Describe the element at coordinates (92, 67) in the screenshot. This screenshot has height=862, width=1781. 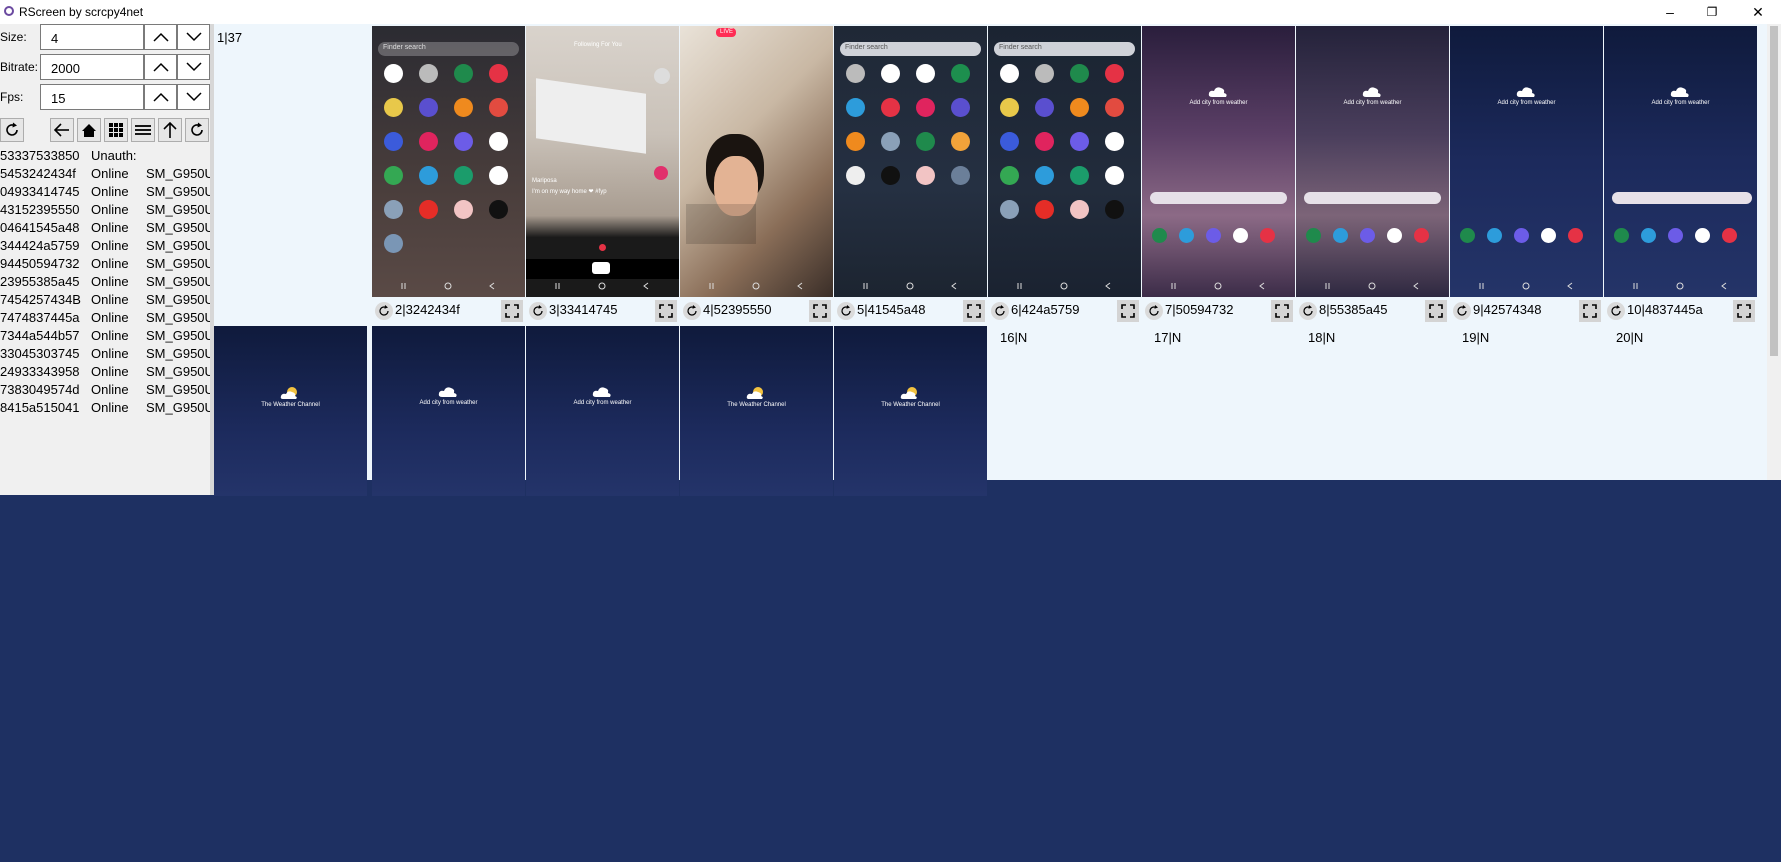
I see `bitrate-input: 2000` at that location.